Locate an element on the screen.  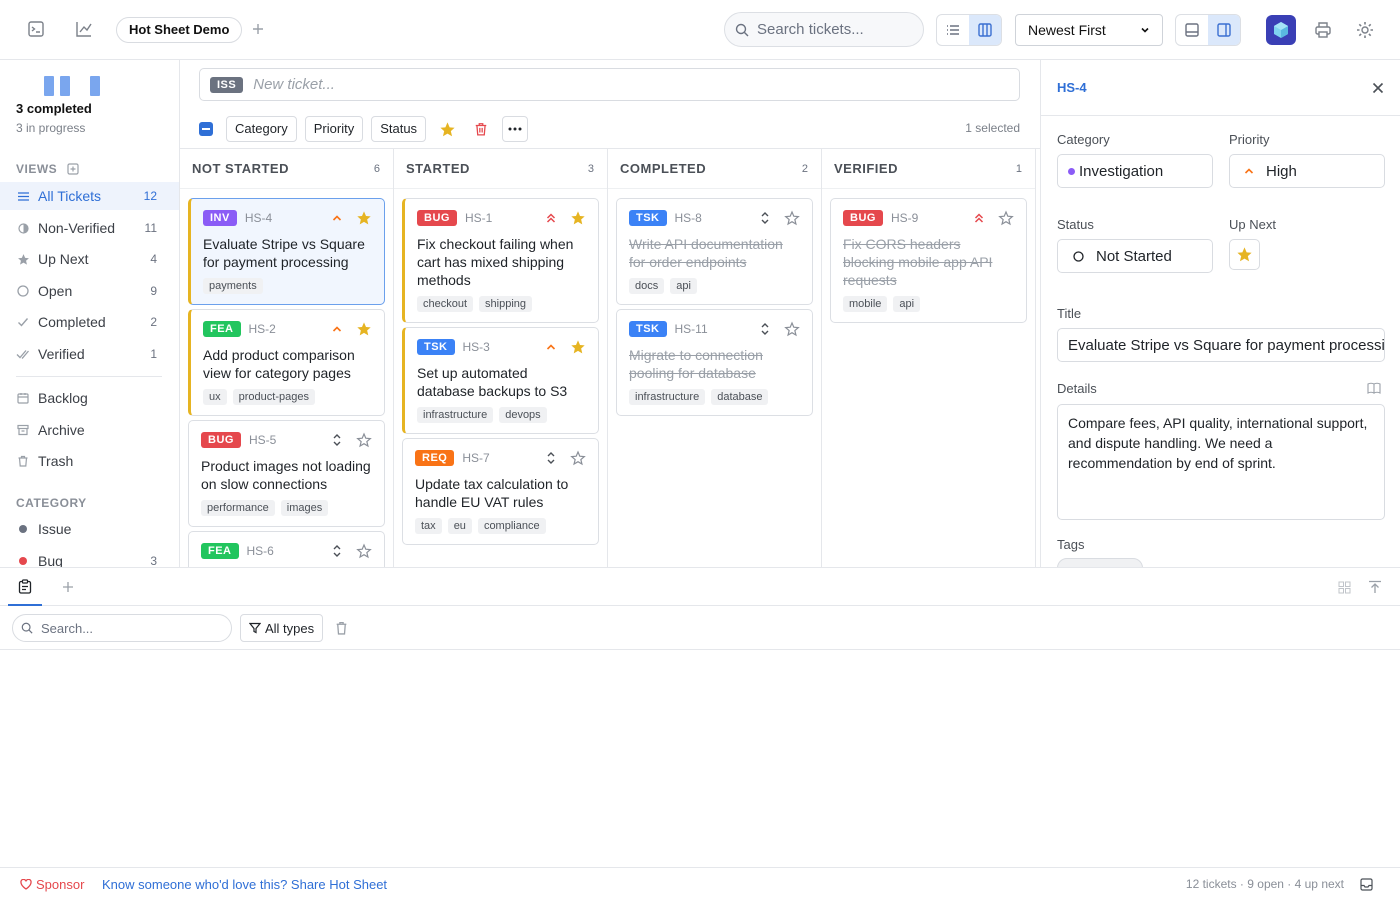
bug-dot is located at coordinates (23, 561).